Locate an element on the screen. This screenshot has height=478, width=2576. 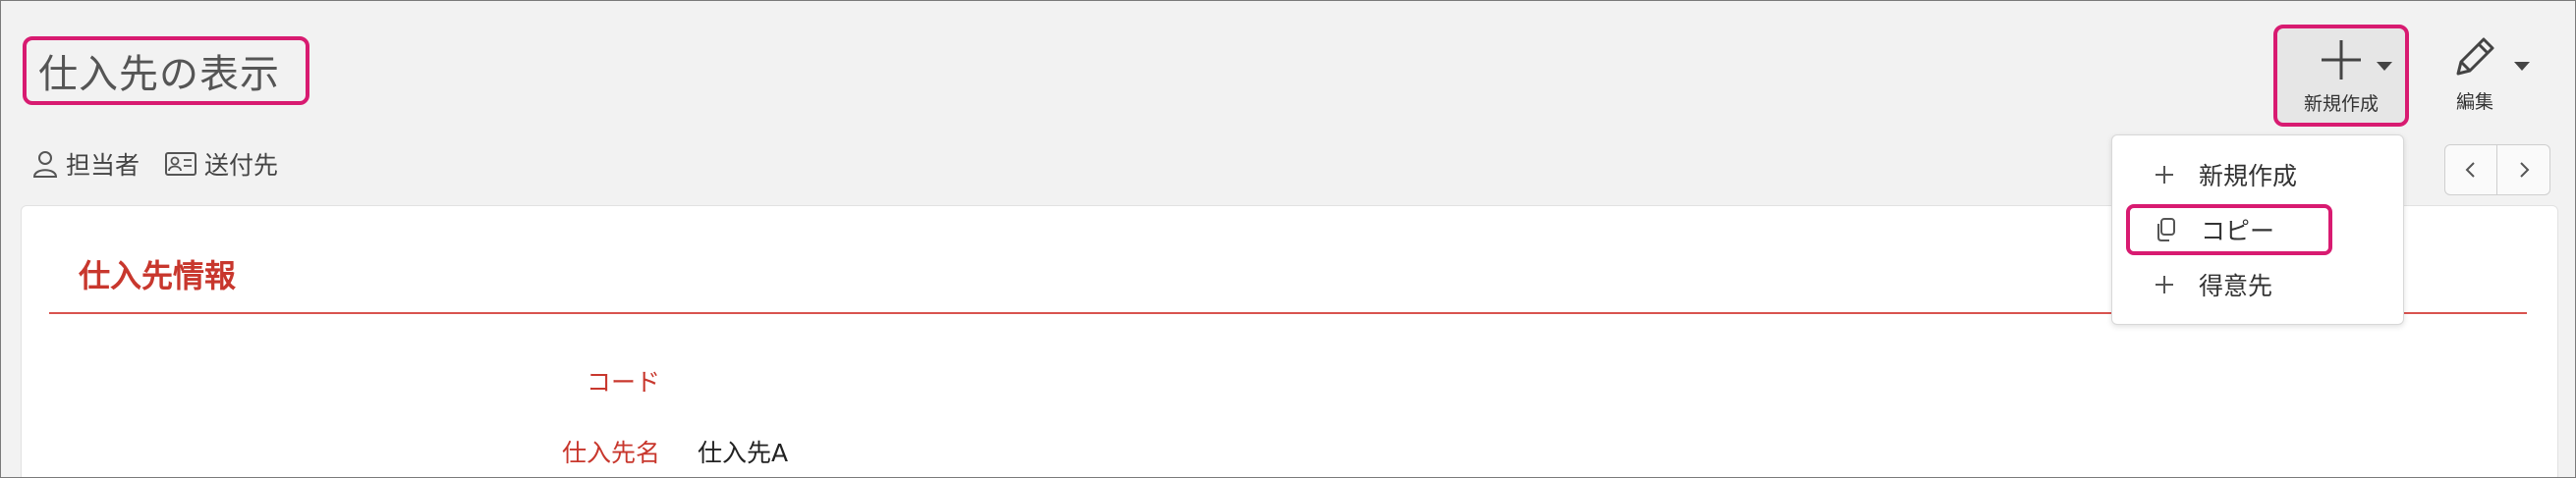
record-pager is located at coordinates (2497, 169).